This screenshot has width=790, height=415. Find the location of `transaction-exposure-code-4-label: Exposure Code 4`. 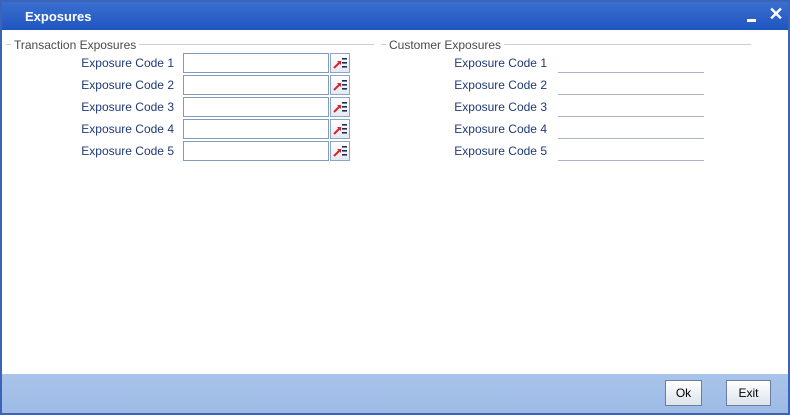

transaction-exposure-code-4-label: Exposure Code 4 is located at coordinates (127, 129).